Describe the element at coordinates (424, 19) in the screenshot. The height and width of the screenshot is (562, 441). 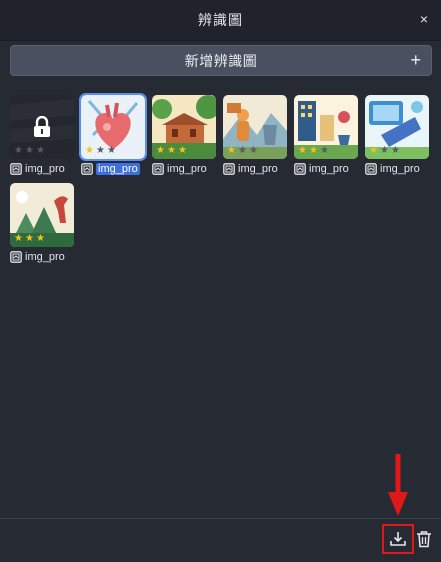
I see `close-icon: ×` at that location.